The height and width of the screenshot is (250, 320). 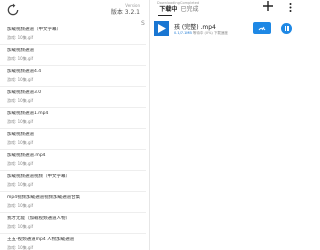 I want to click on file-name: 王五-视频通道mp4 人物加载通道, so click(x=41, y=239).